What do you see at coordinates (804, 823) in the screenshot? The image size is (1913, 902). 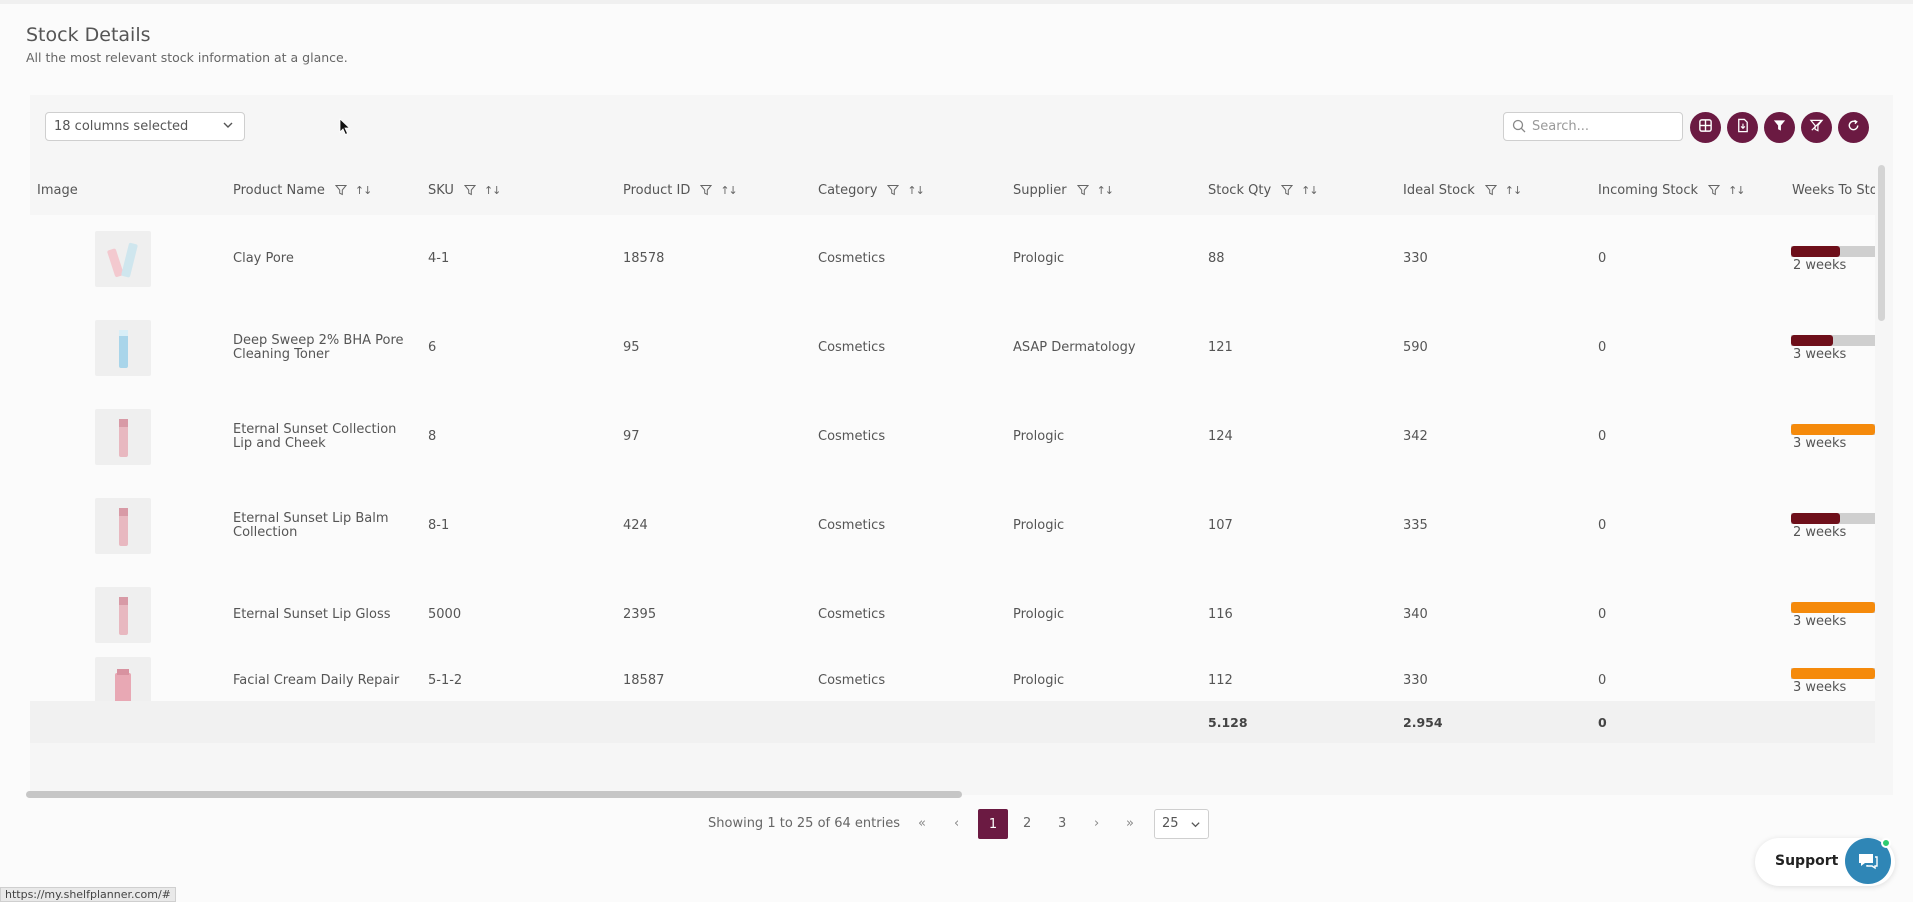 I see `pagination-info: Showing 1 to 25 of 64 entries` at bounding box center [804, 823].